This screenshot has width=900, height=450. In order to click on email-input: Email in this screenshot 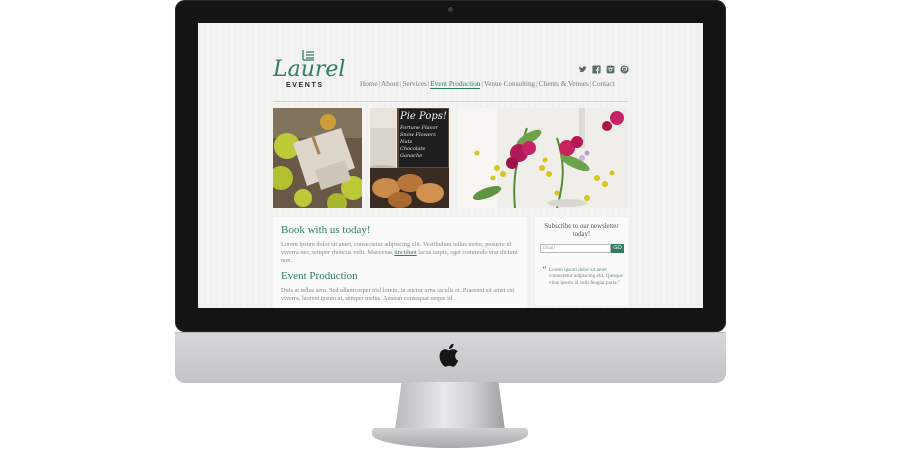, I will do `click(575, 248)`.